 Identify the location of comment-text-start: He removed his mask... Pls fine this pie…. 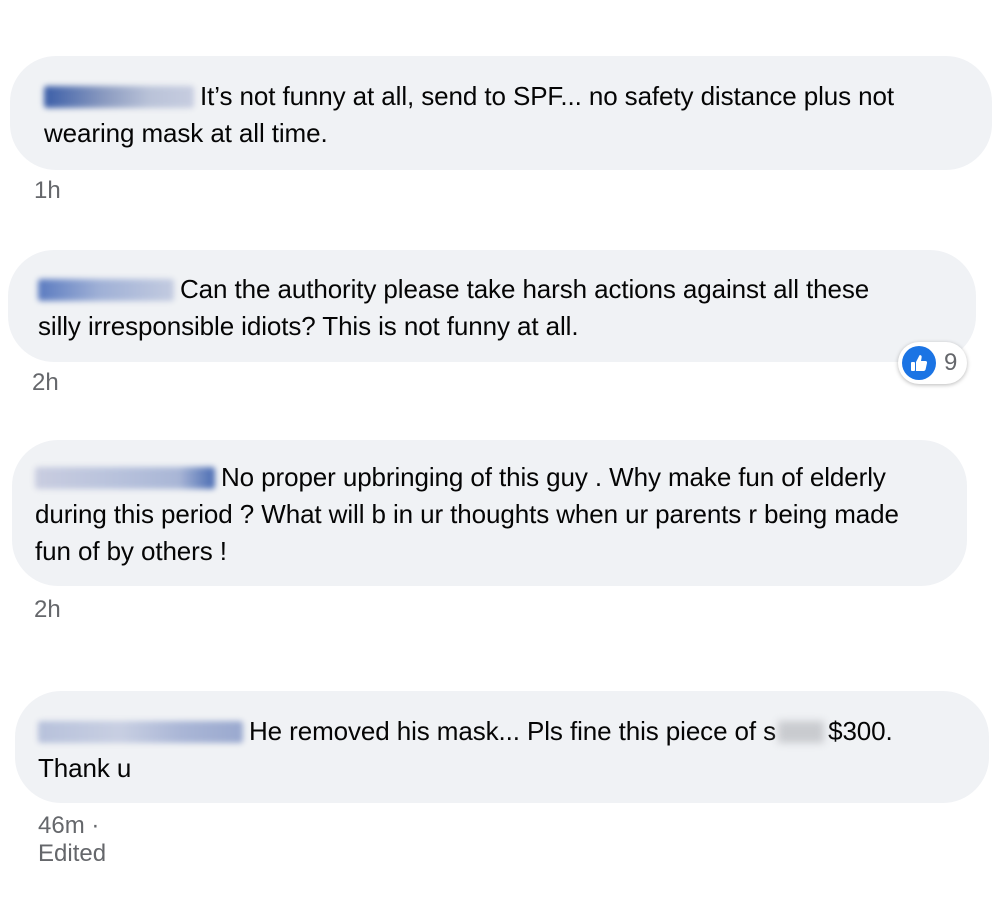
(513, 731).